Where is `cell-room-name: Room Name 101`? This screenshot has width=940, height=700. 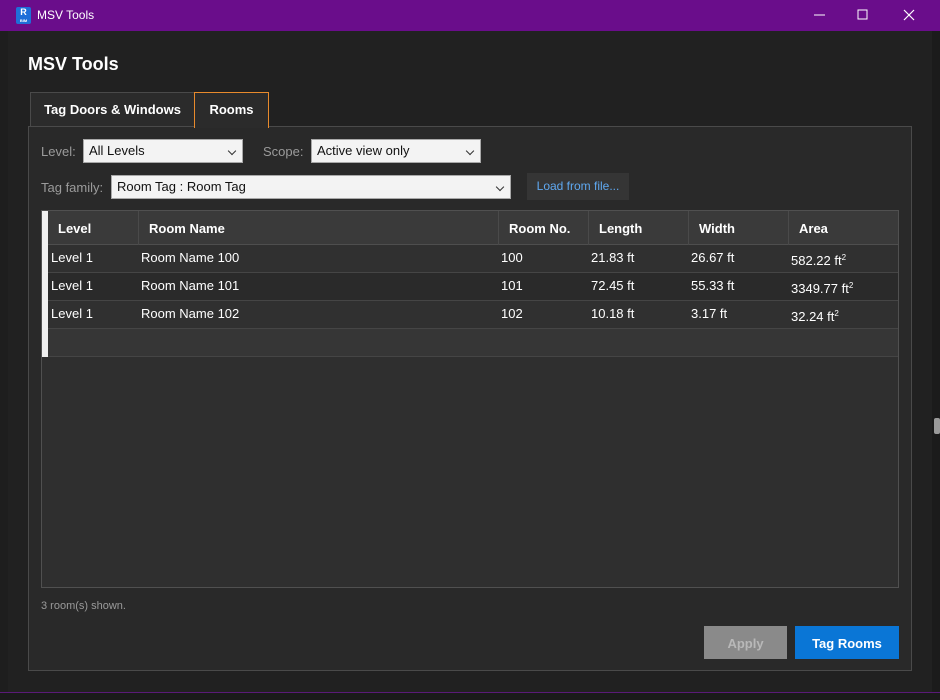
cell-room-name: Room Name 101 is located at coordinates (190, 285).